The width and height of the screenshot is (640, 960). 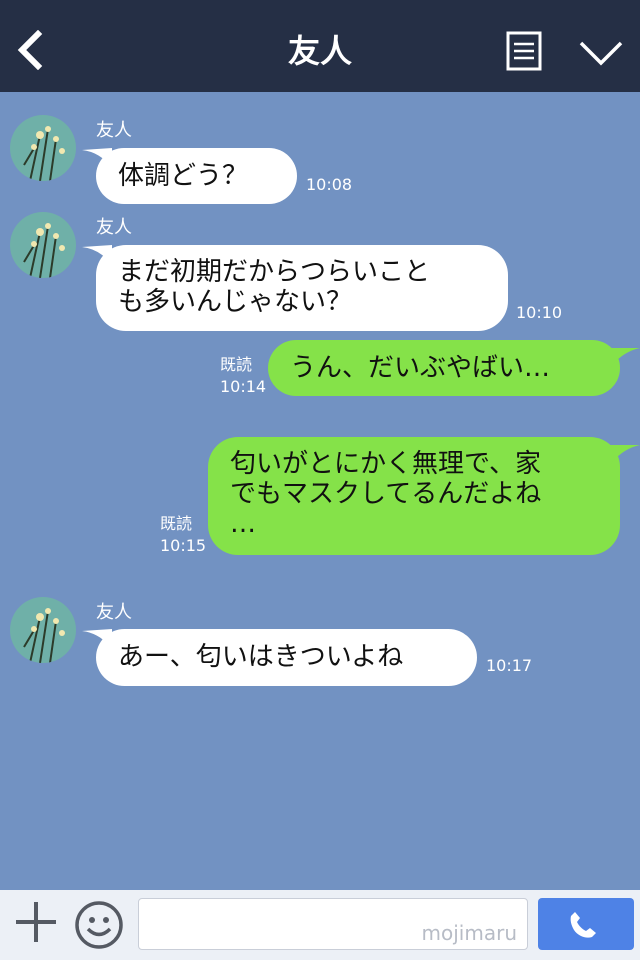 What do you see at coordinates (539, 312) in the screenshot?
I see `message-time: 10:10` at bounding box center [539, 312].